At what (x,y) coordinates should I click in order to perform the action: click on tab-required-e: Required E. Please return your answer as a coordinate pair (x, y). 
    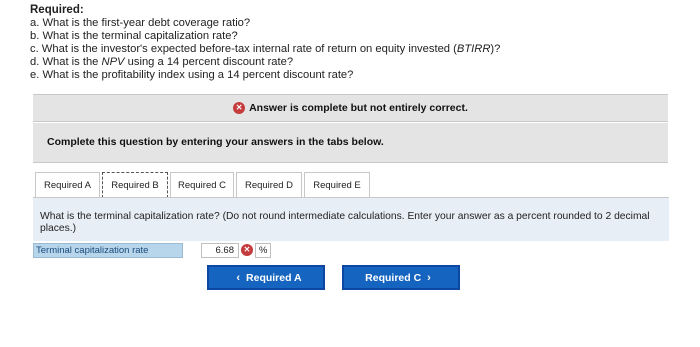
    Looking at the image, I should click on (337, 185).